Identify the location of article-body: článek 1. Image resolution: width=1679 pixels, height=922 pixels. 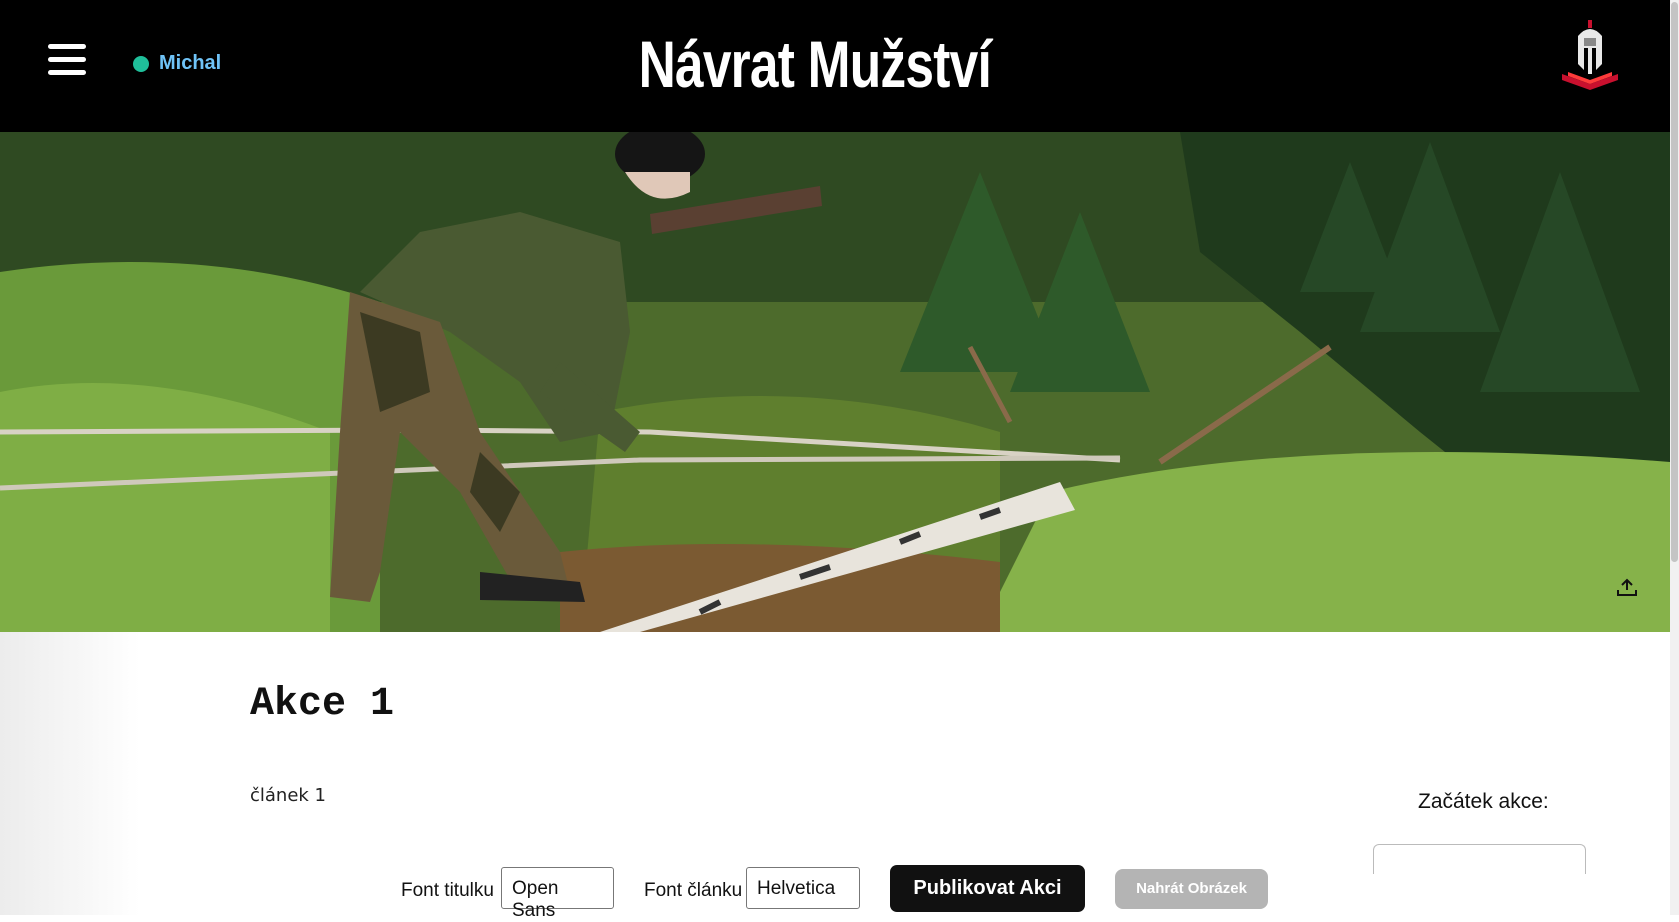
(288, 795).